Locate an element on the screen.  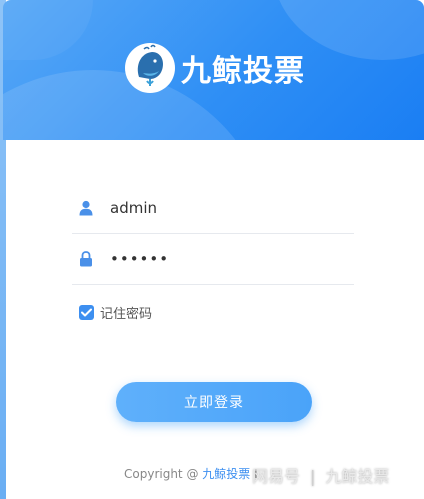
whale-logo-icon is located at coordinates (150, 68).